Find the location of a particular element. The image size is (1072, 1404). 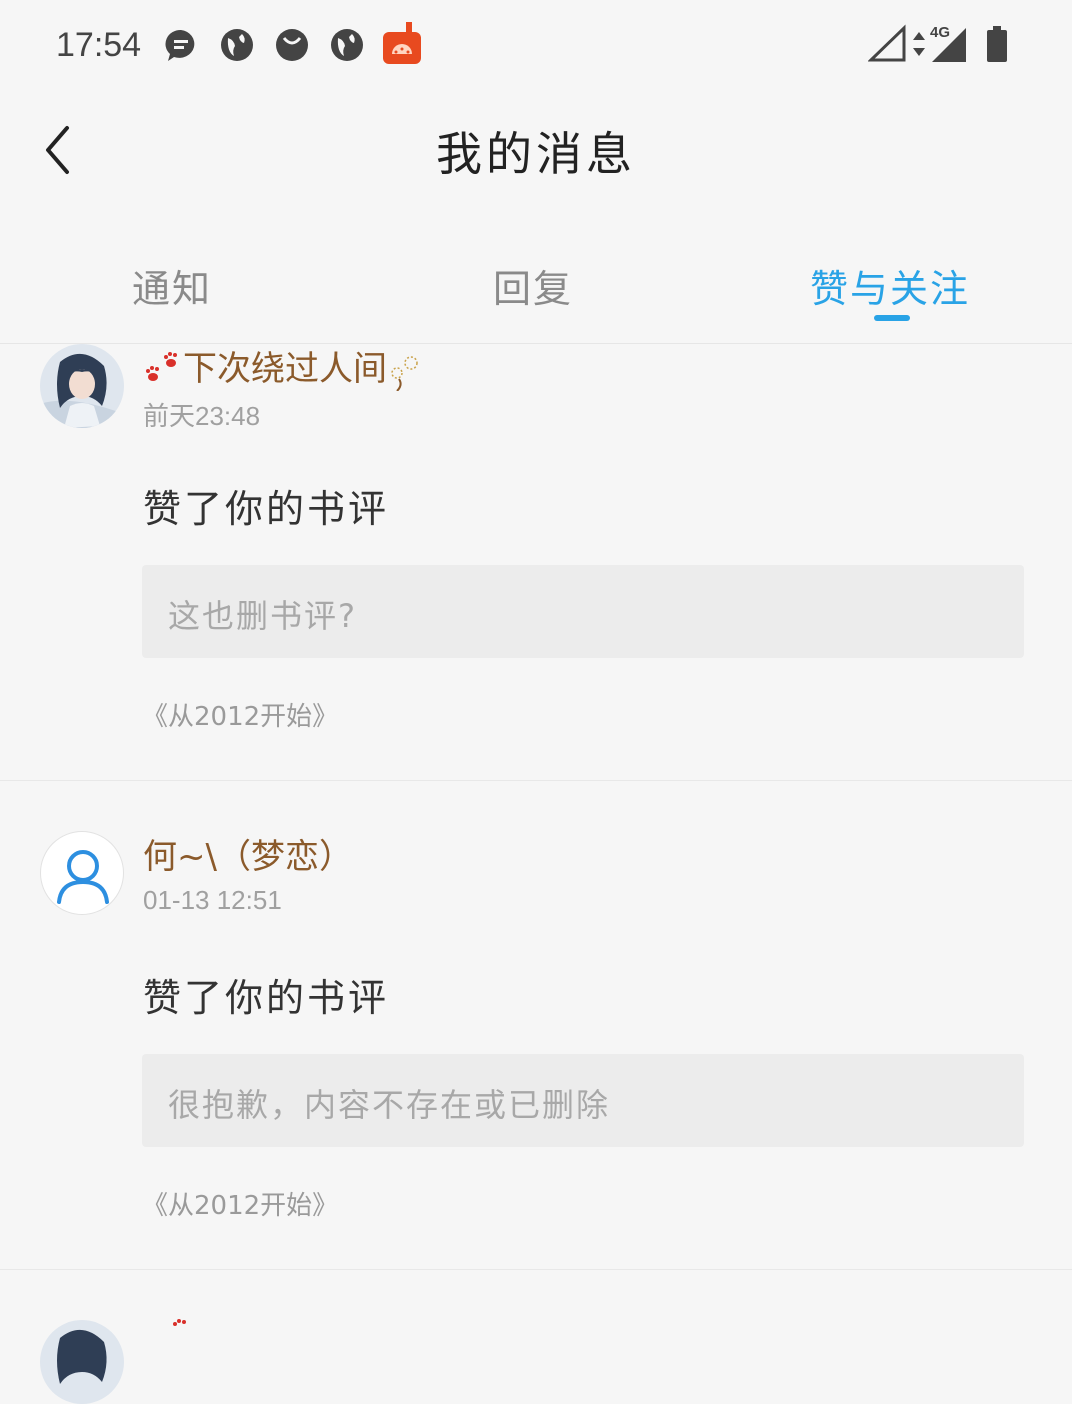

moon-icon is located at coordinates (292, 45).